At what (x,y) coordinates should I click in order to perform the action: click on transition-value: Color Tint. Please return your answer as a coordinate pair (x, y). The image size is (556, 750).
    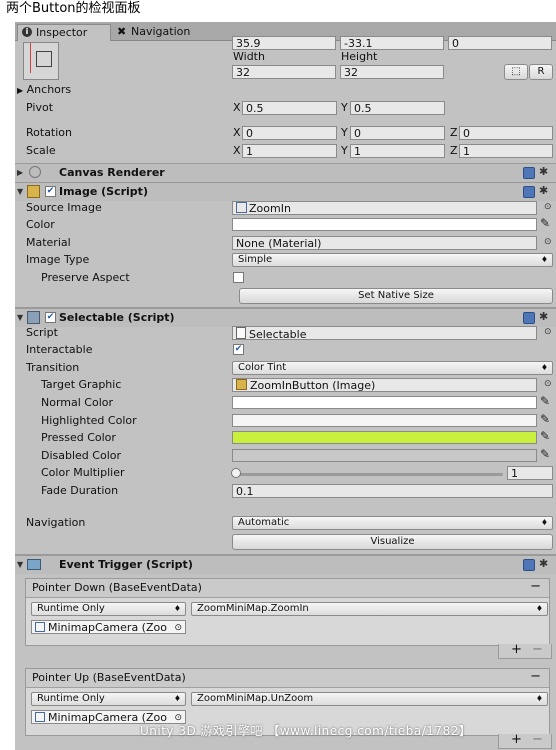
    Looking at the image, I should click on (262, 367).